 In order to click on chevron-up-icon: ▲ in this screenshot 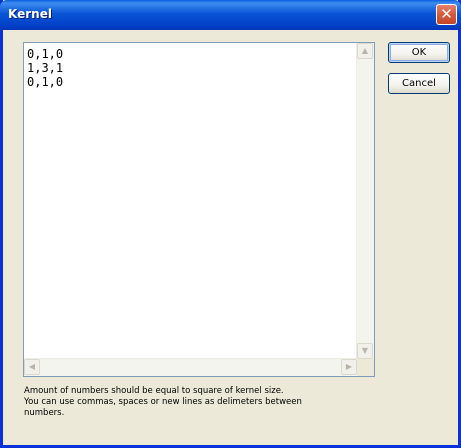, I will do `click(365, 50)`.